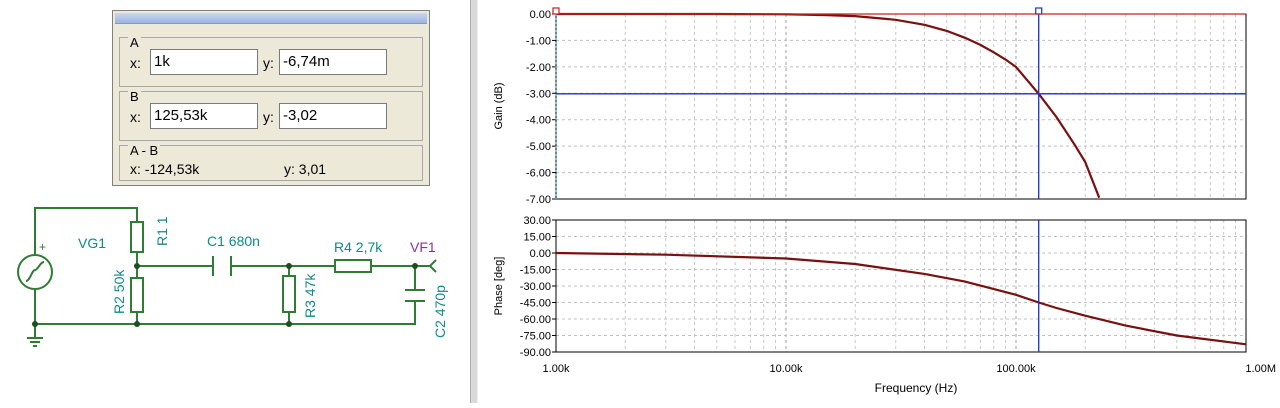 This screenshot has width=1280, height=408. What do you see at coordinates (134, 96) in the screenshot?
I see `cursor-b-title: B` at bounding box center [134, 96].